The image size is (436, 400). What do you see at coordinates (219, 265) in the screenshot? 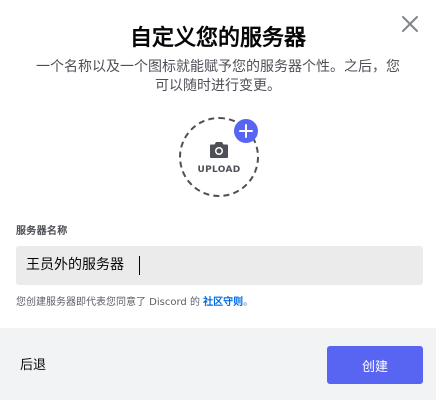
I see `server-name-input` at bounding box center [219, 265].